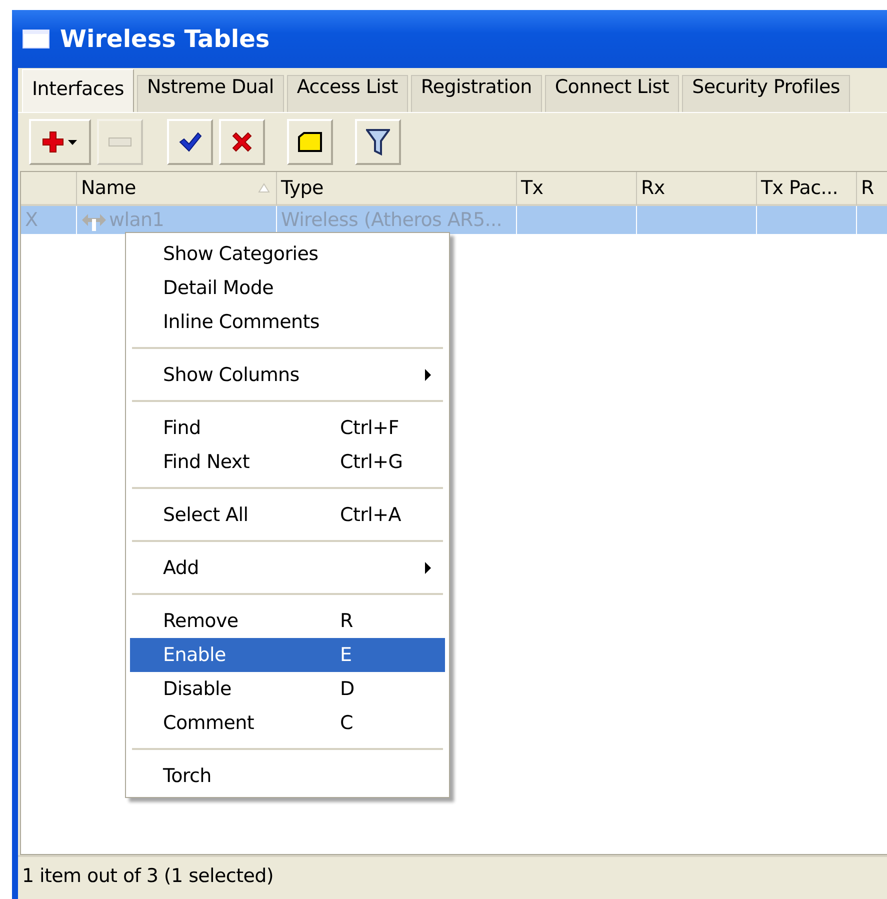 Image resolution: width=887 pixels, height=899 pixels. What do you see at coordinates (287, 428) in the screenshot?
I see `menu-item: Find Ctrl+F` at bounding box center [287, 428].